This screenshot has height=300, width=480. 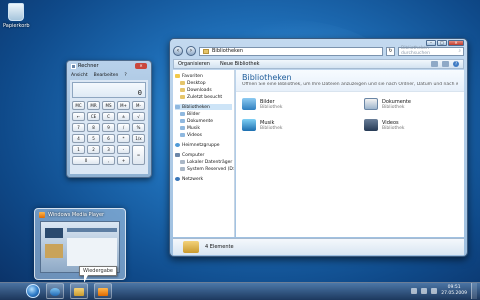 I want to click on preview-block, so click(x=92, y=230).